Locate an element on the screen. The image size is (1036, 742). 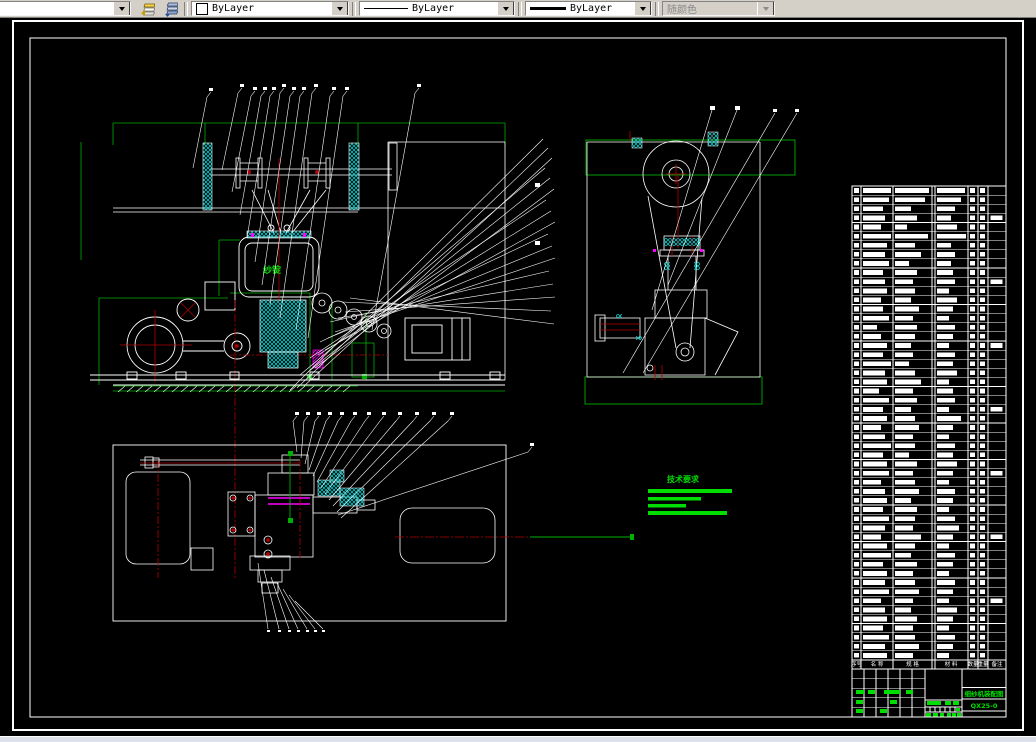
status-strip is located at coordinates (518, 739).